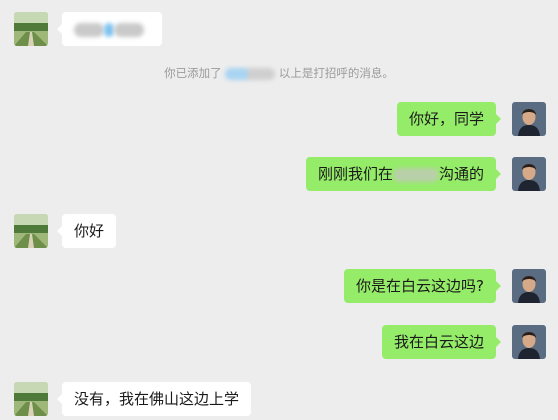 The image size is (558, 420). What do you see at coordinates (461, 174) in the screenshot?
I see `message-text-part: 沟通的` at bounding box center [461, 174].